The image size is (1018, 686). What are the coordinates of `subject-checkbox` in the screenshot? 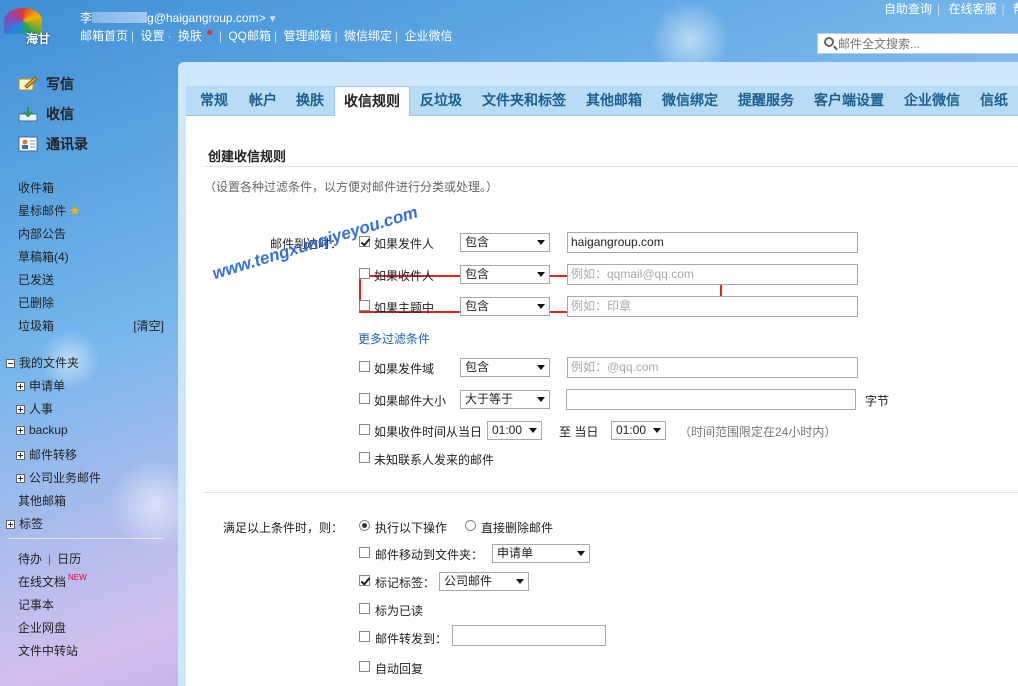 It's located at (364, 305).